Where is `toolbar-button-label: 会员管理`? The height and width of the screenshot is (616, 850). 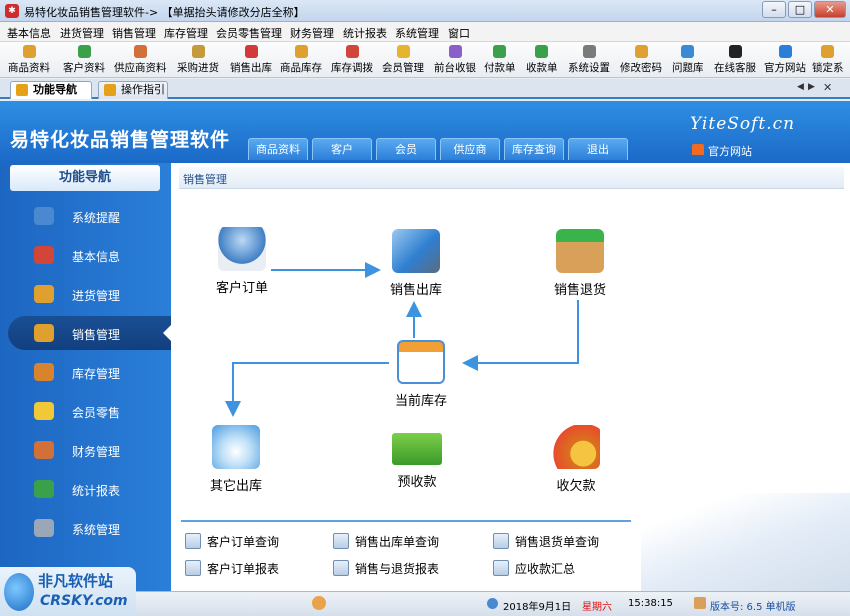 toolbar-button-label: 会员管理 is located at coordinates (403, 68).